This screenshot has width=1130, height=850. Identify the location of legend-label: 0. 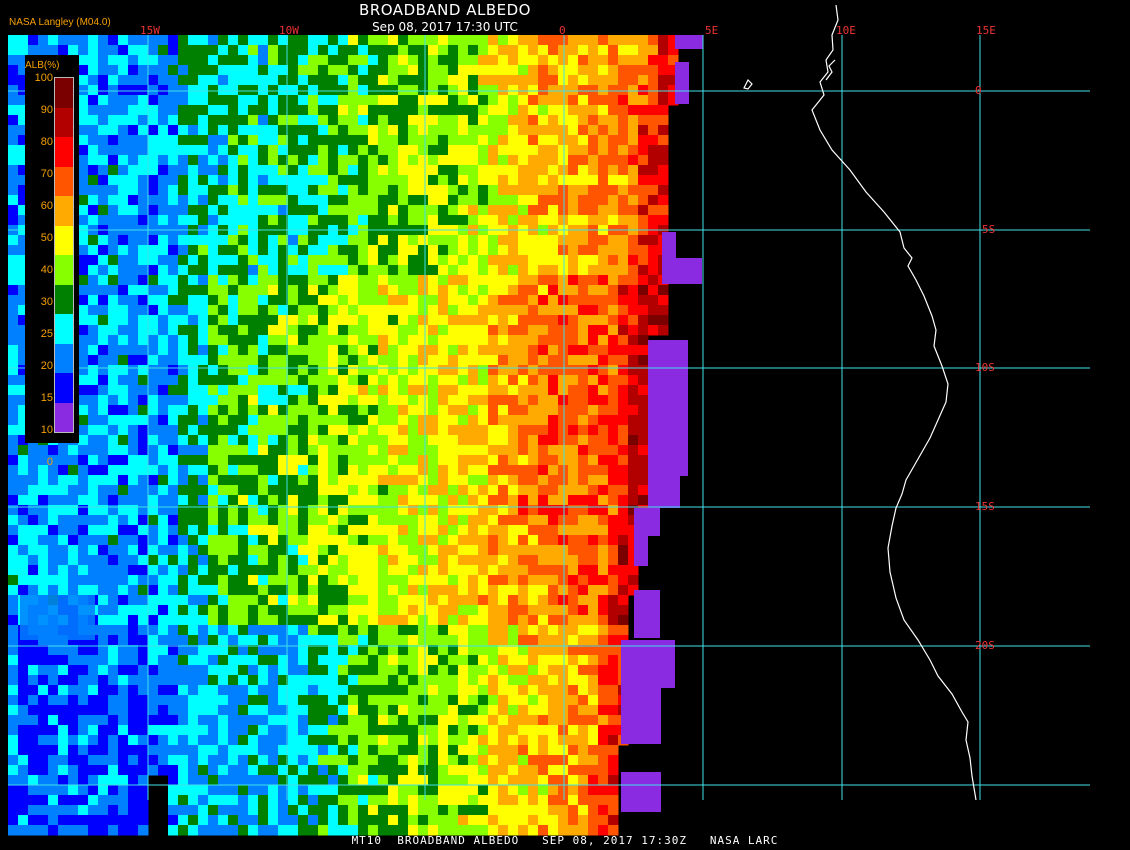
(49, 462).